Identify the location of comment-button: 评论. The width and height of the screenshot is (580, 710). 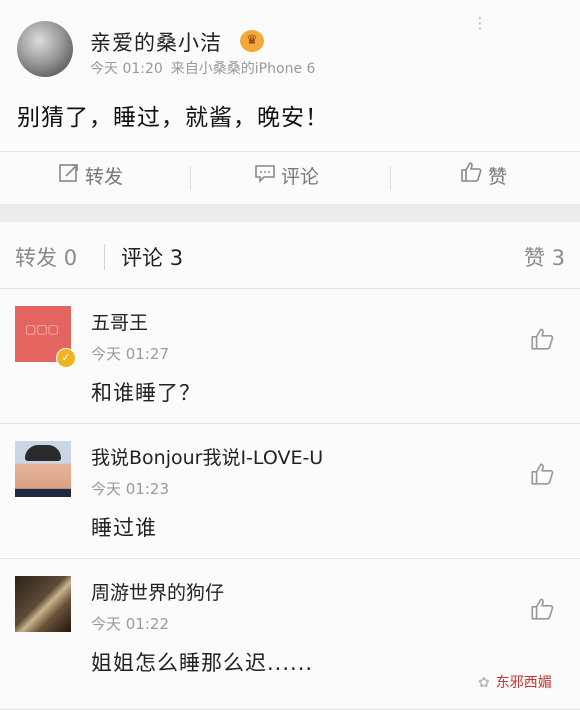
(286, 177).